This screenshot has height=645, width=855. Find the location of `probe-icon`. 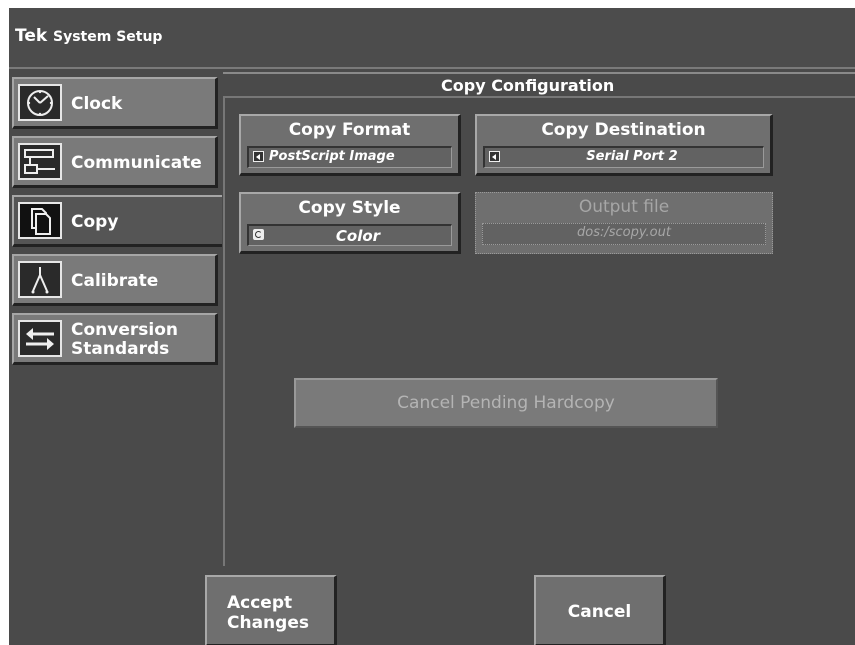

probe-icon is located at coordinates (40, 279).